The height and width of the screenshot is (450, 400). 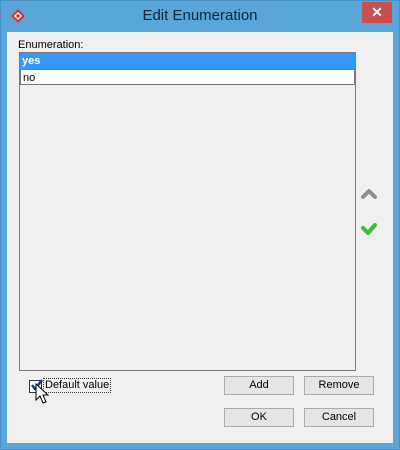 What do you see at coordinates (369, 229) in the screenshot?
I see `check-icon` at bounding box center [369, 229].